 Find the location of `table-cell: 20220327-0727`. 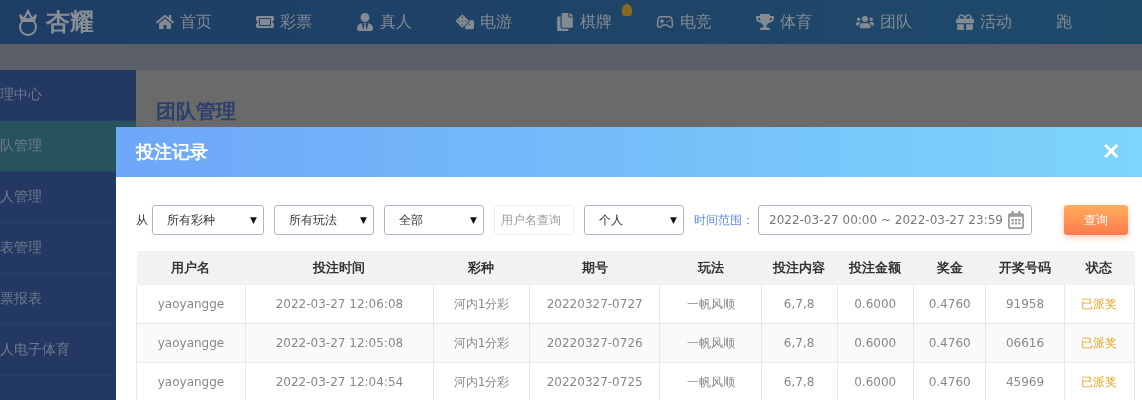

table-cell: 20220327-0727 is located at coordinates (594, 304).